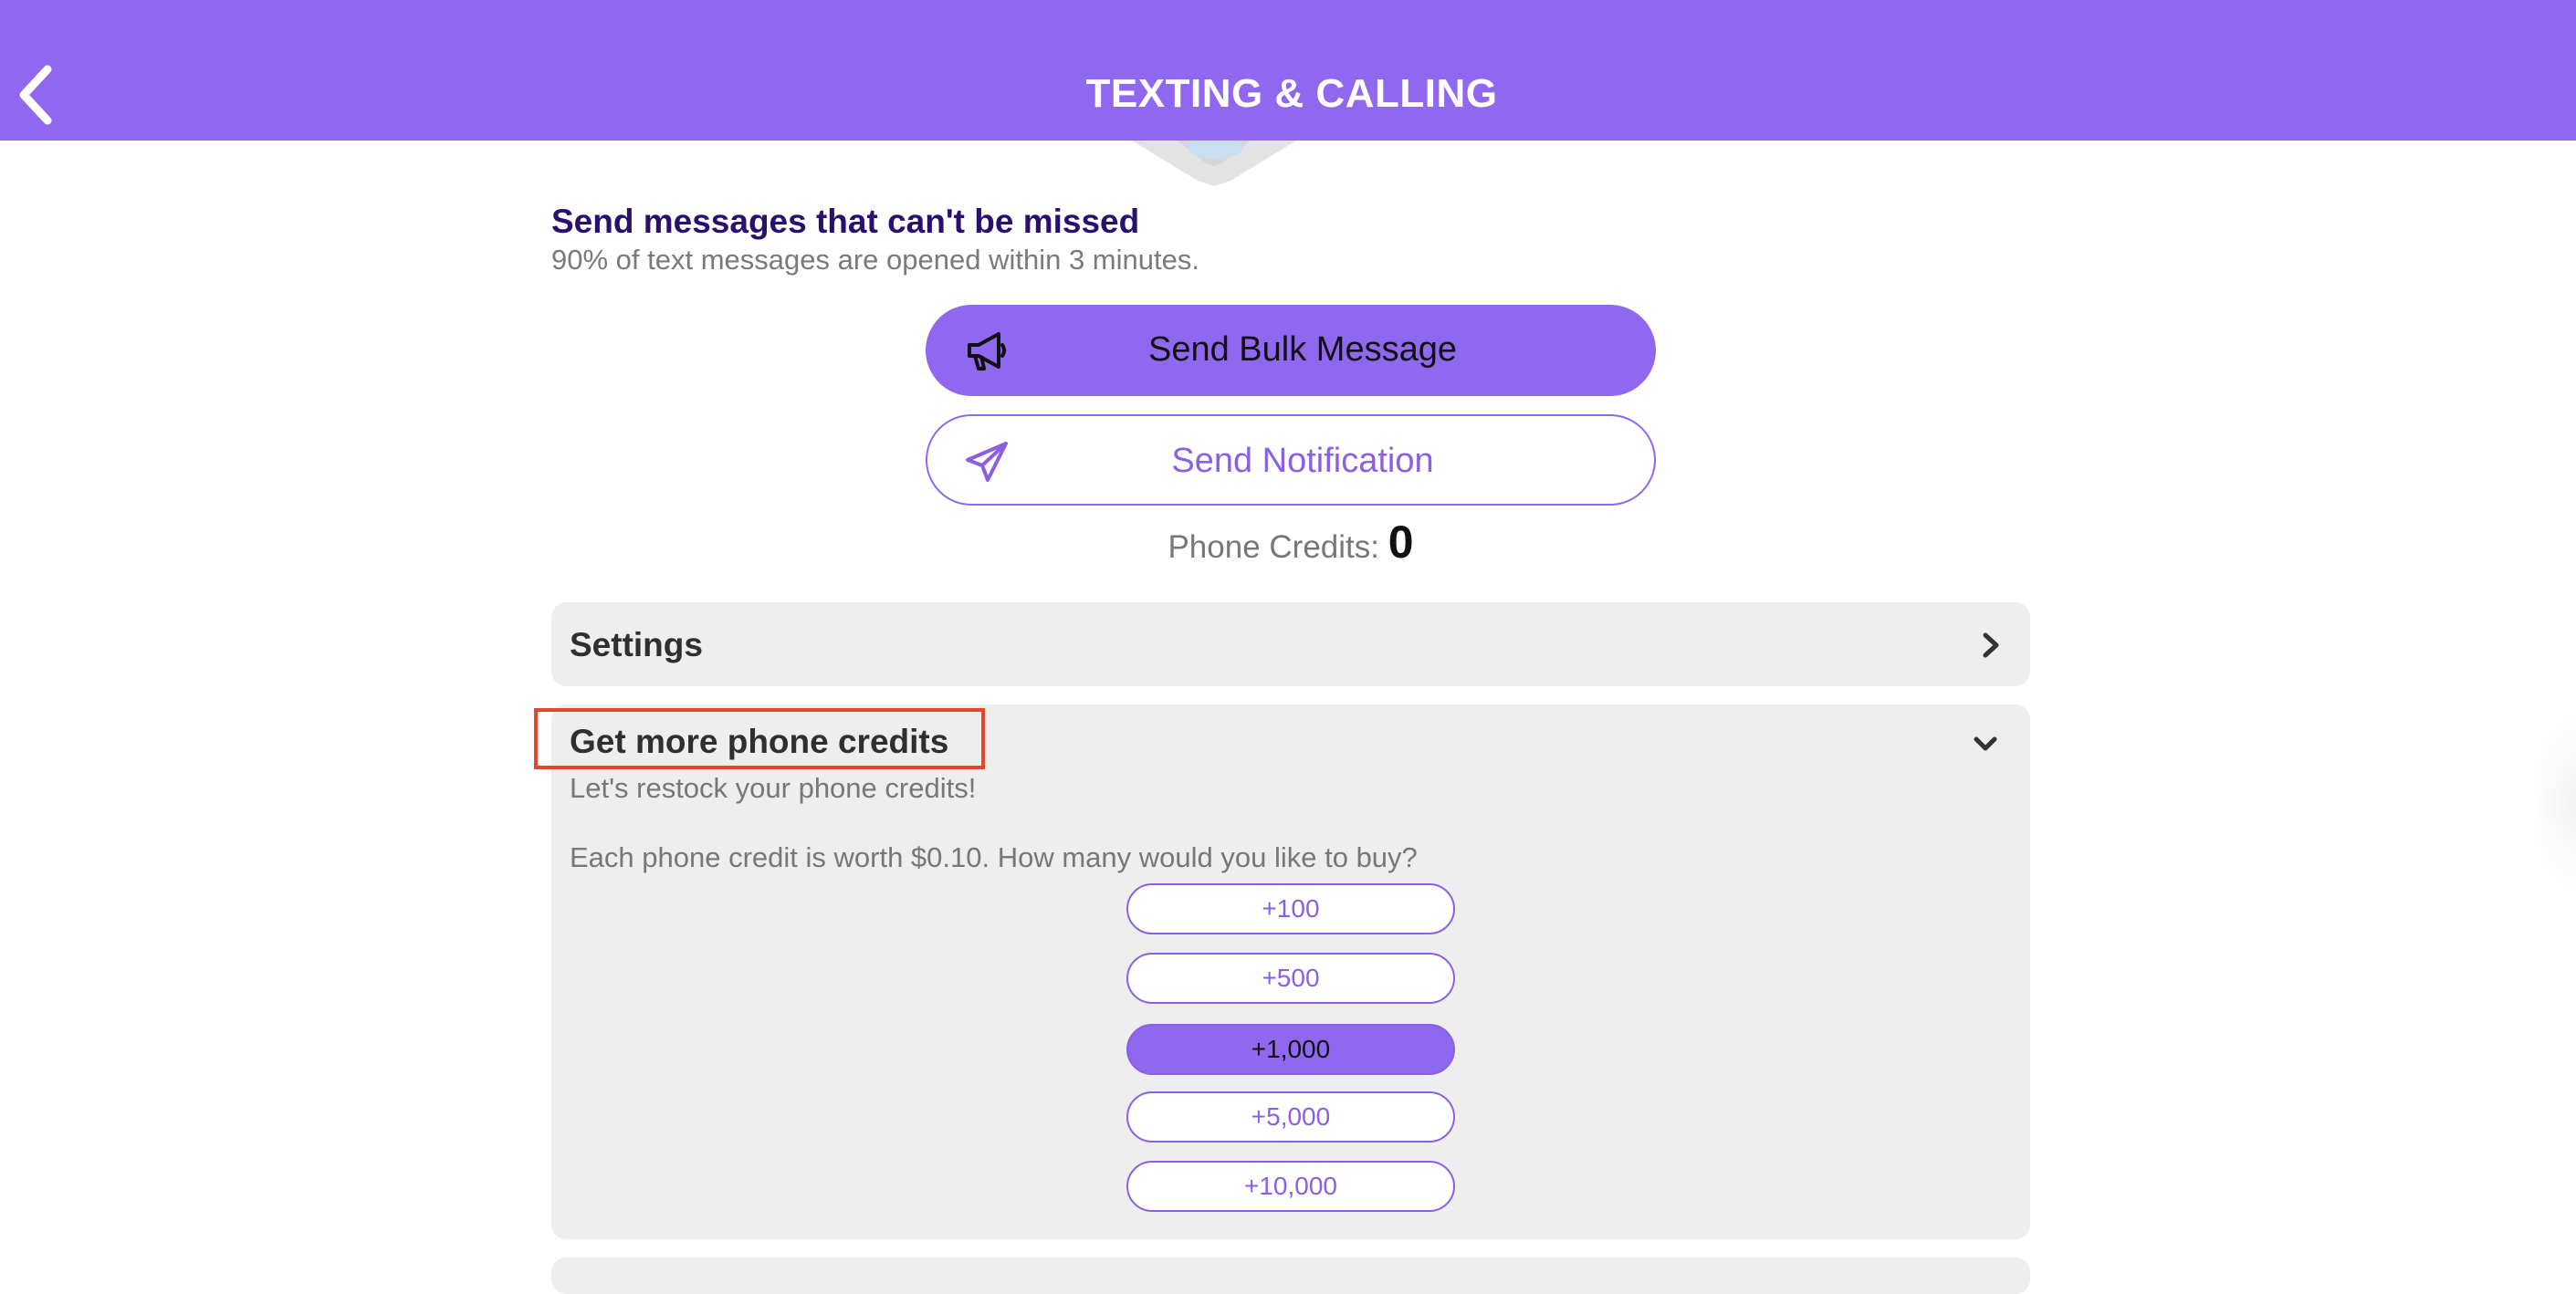 Image resolution: width=2576 pixels, height=1294 pixels. What do you see at coordinates (1290, 1186) in the screenshot?
I see `credit-option-10000: +10,000` at bounding box center [1290, 1186].